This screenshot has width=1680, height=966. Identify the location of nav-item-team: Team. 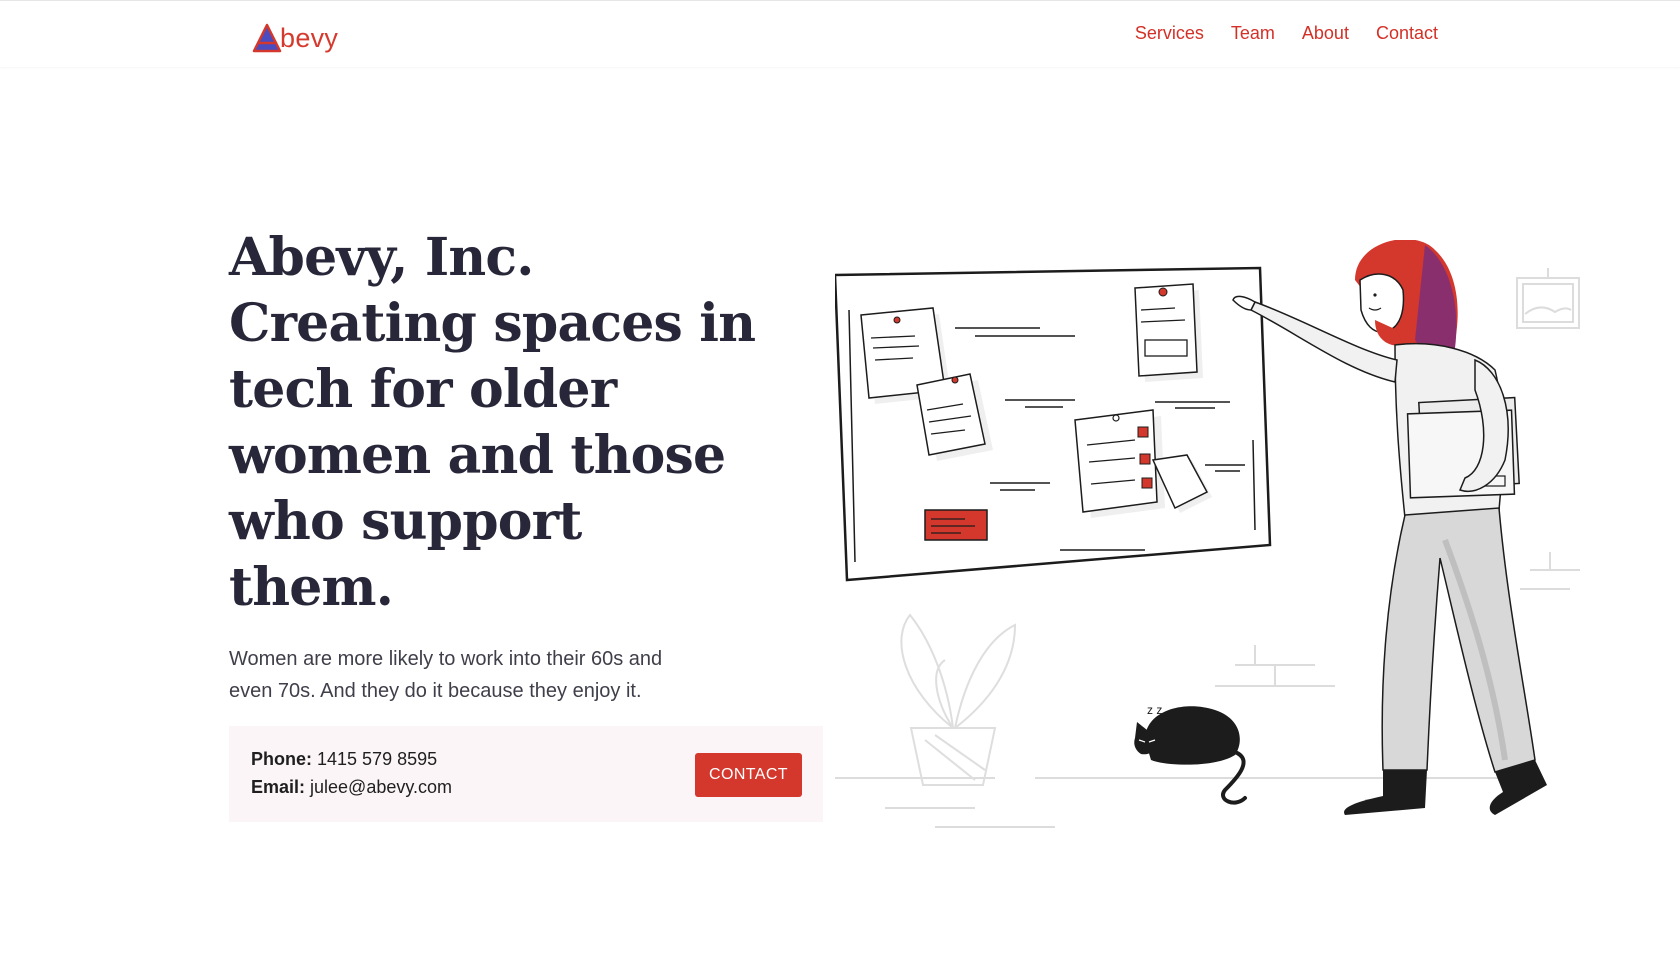
(1253, 33).